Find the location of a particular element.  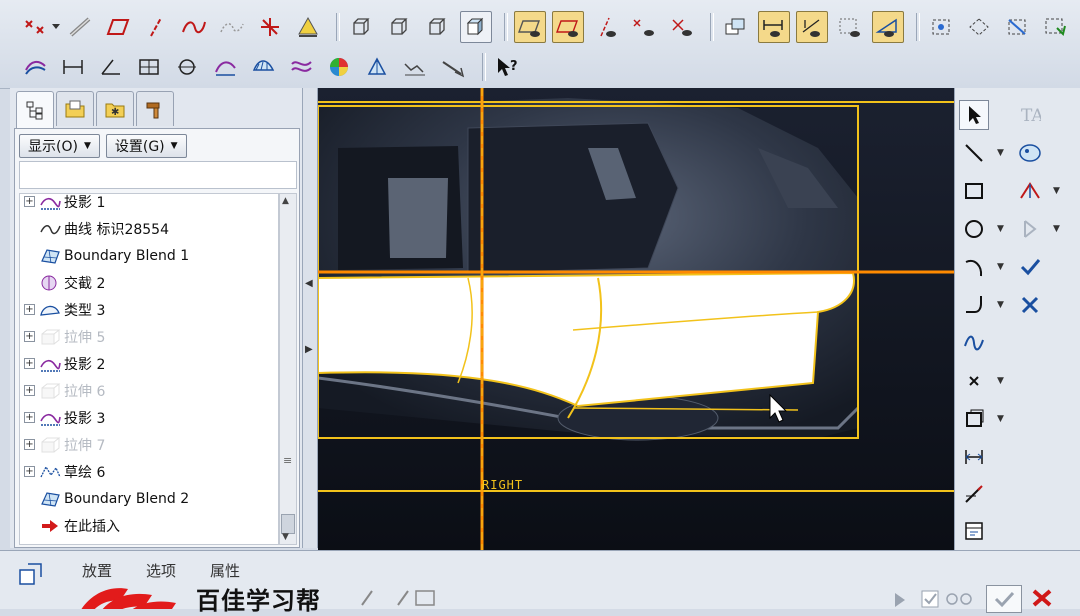

dashboard-toggle-icon is located at coordinates (31, 574).